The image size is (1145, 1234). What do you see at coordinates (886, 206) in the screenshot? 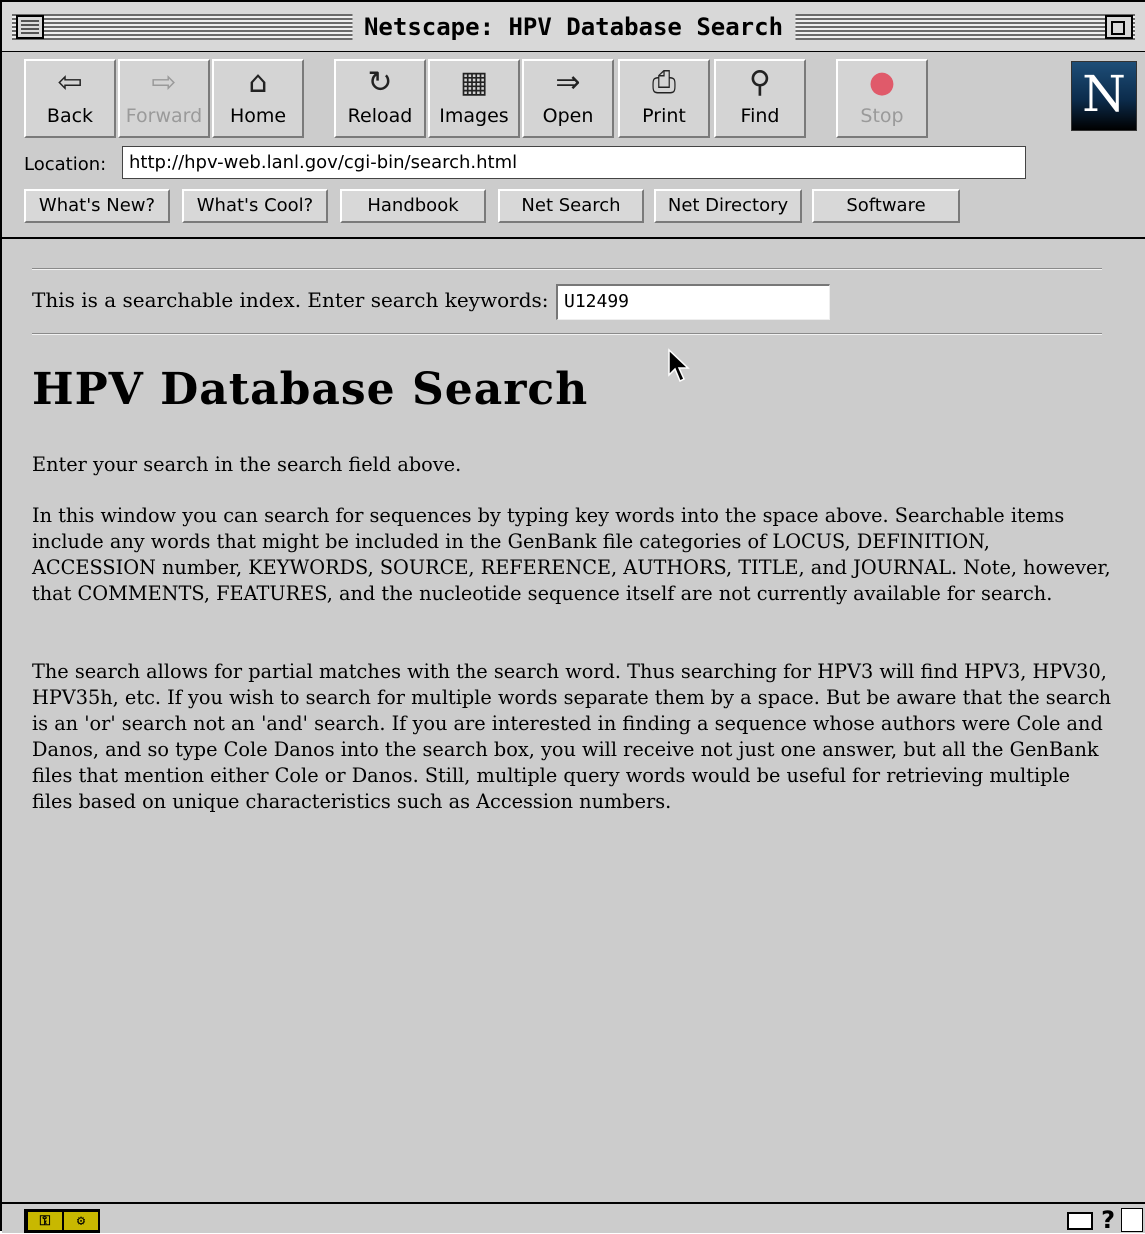
I see `software-button: Software` at bounding box center [886, 206].